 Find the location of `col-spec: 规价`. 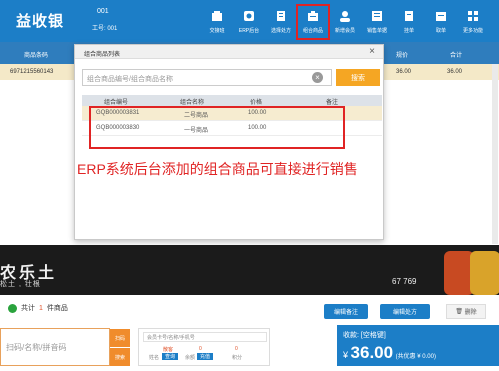

col-spec: 规价 is located at coordinates (402, 56).